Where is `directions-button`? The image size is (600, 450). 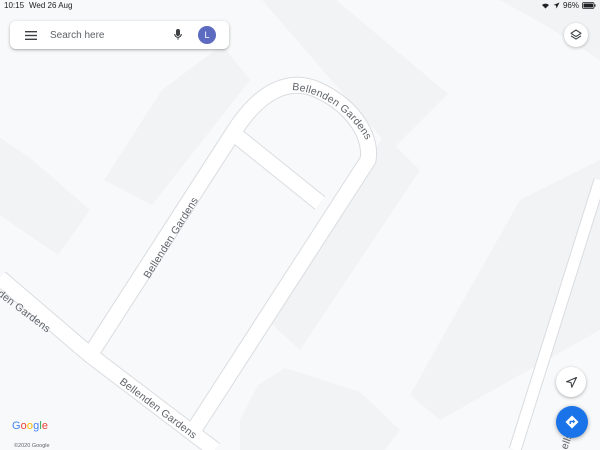 directions-button is located at coordinates (572, 422).